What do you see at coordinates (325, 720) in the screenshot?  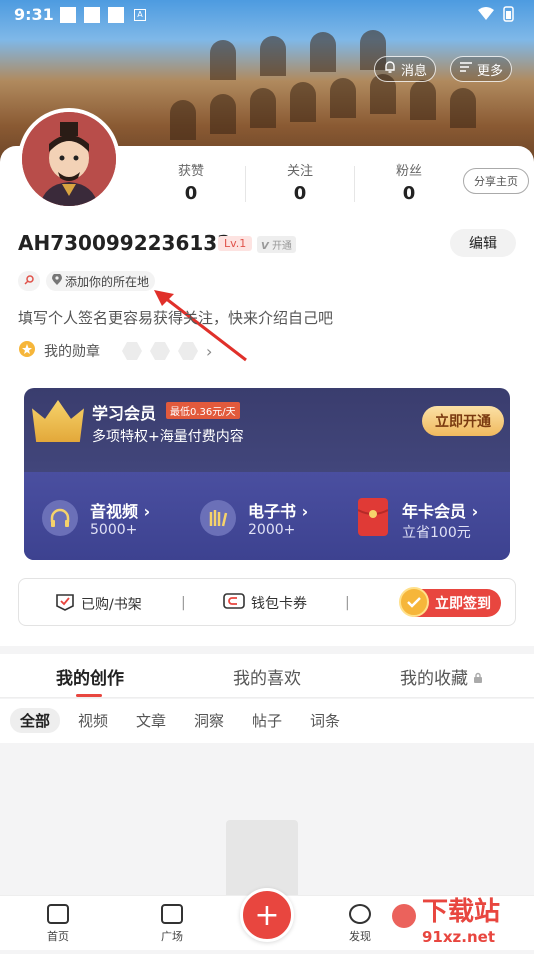 I see `filter-entry: 词条` at bounding box center [325, 720].